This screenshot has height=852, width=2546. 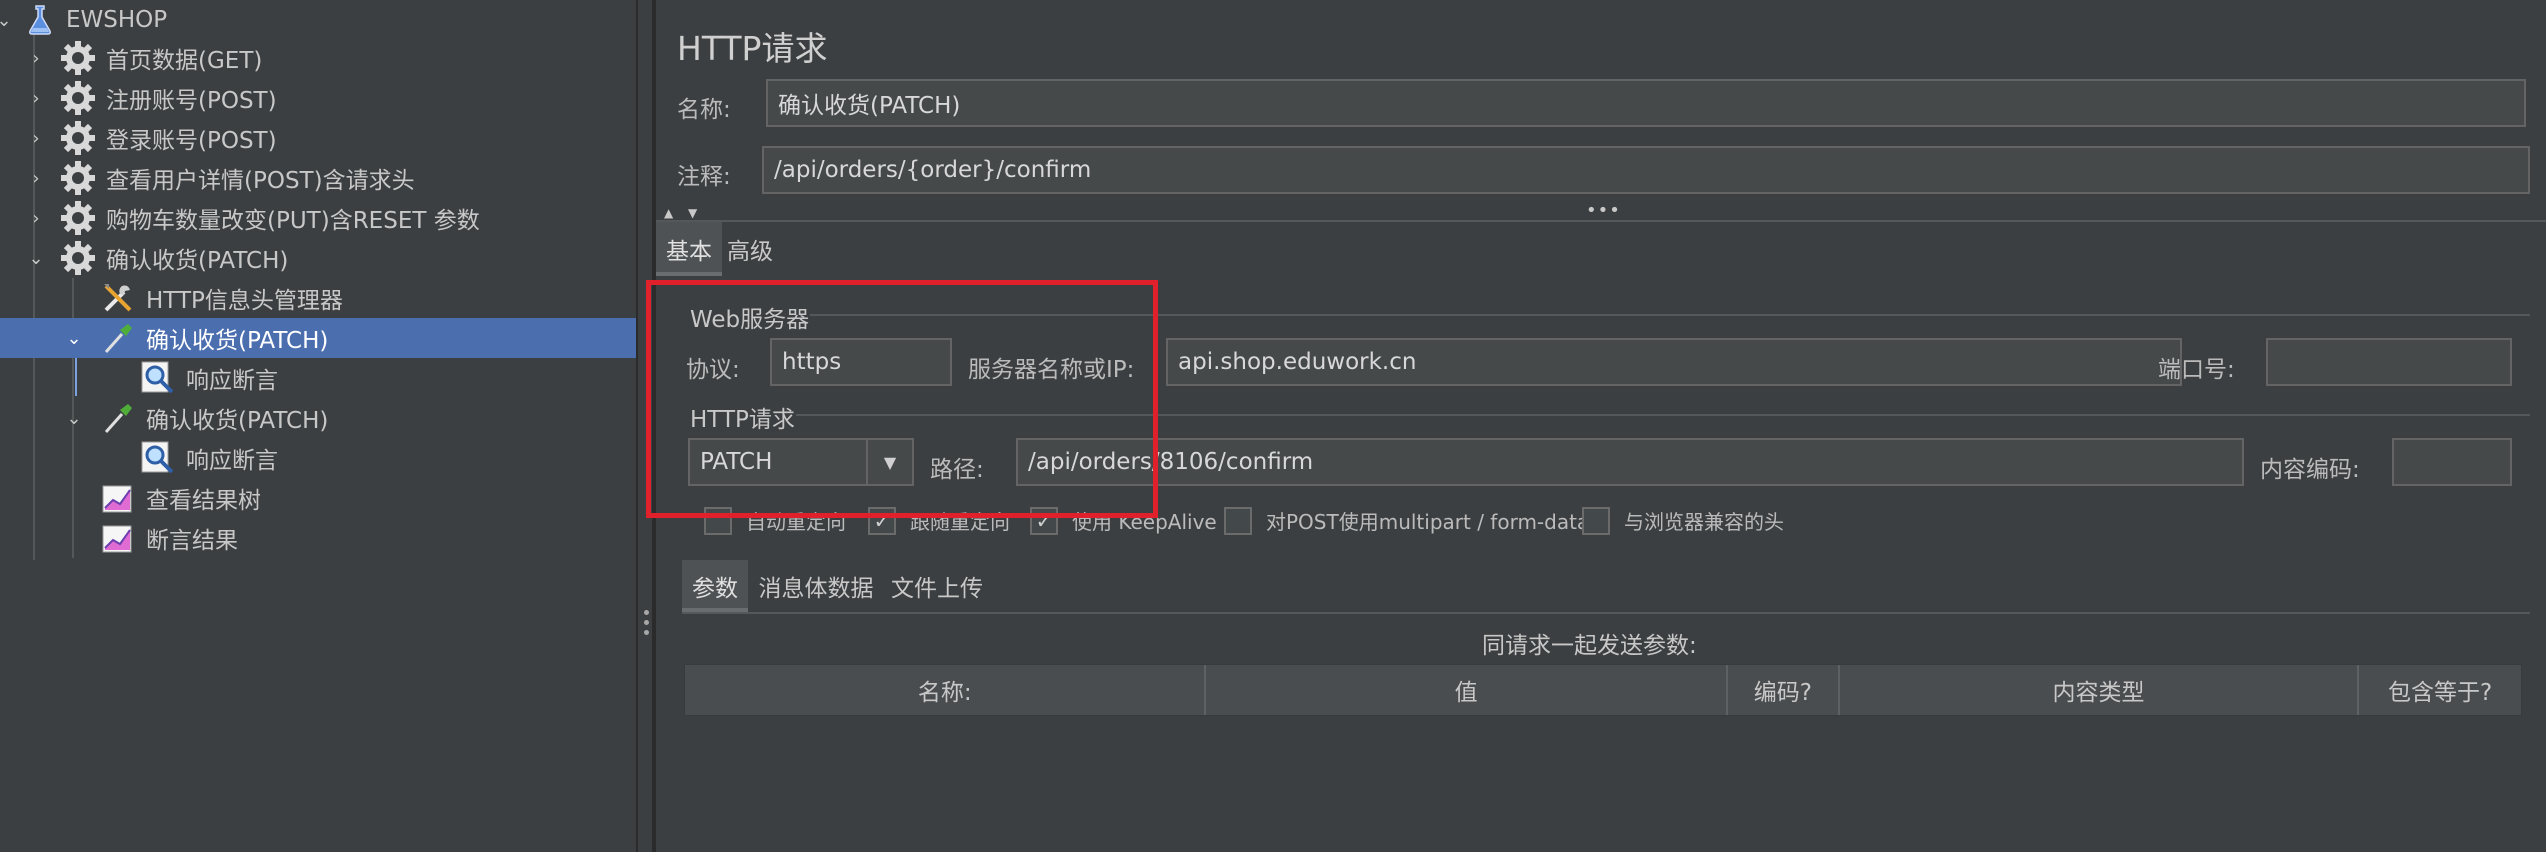 I want to click on tree-item-http-sampler: ⌄ 确认收货(PATCH), so click(x=318, y=418).